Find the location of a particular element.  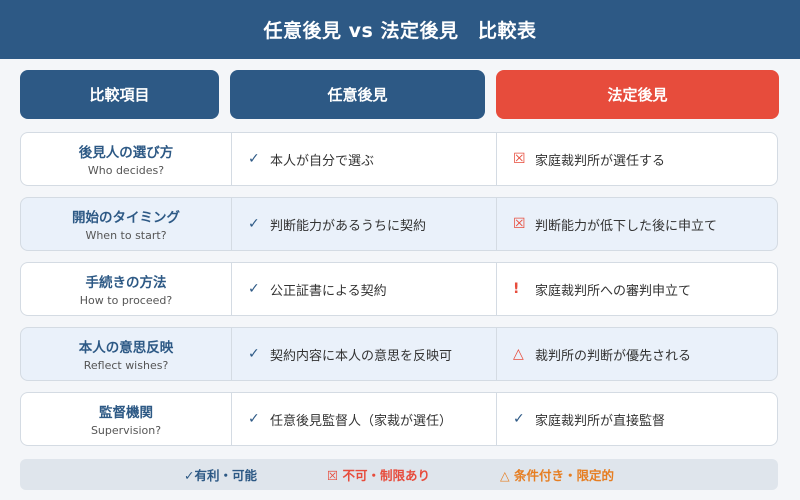

row-label: 後見人の選び方 Who decides? is located at coordinates (126, 159).